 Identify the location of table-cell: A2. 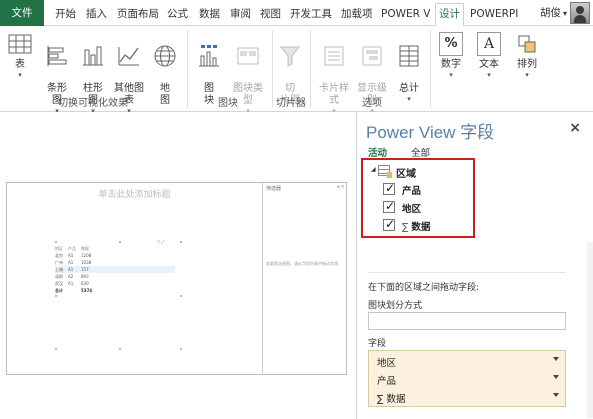
(71, 276).